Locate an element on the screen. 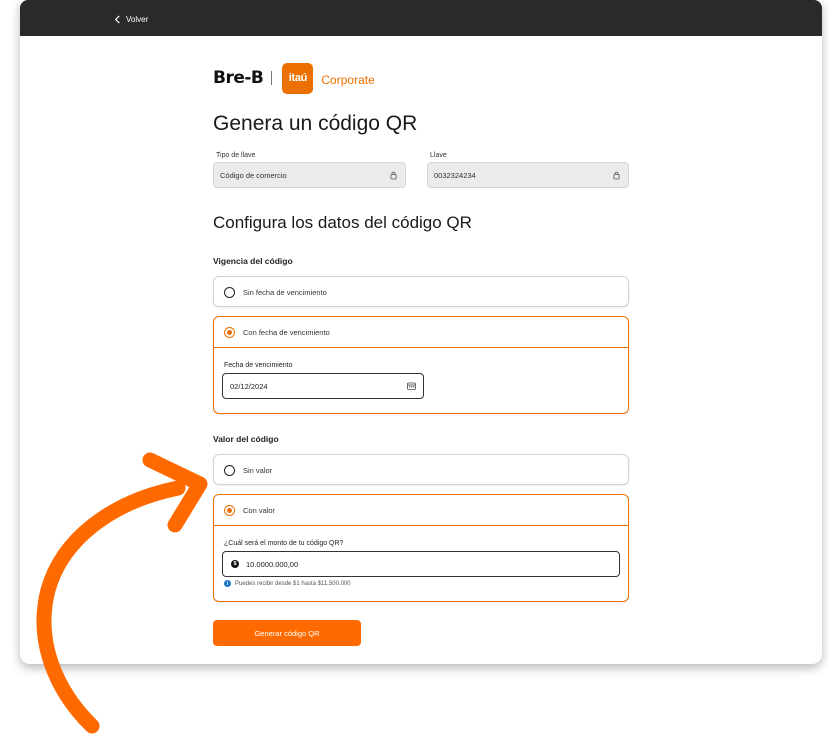 Image resolution: width=830 pixels, height=736 pixels. option-with-expiration-head: Con fecha de vencimiento is located at coordinates (421, 332).